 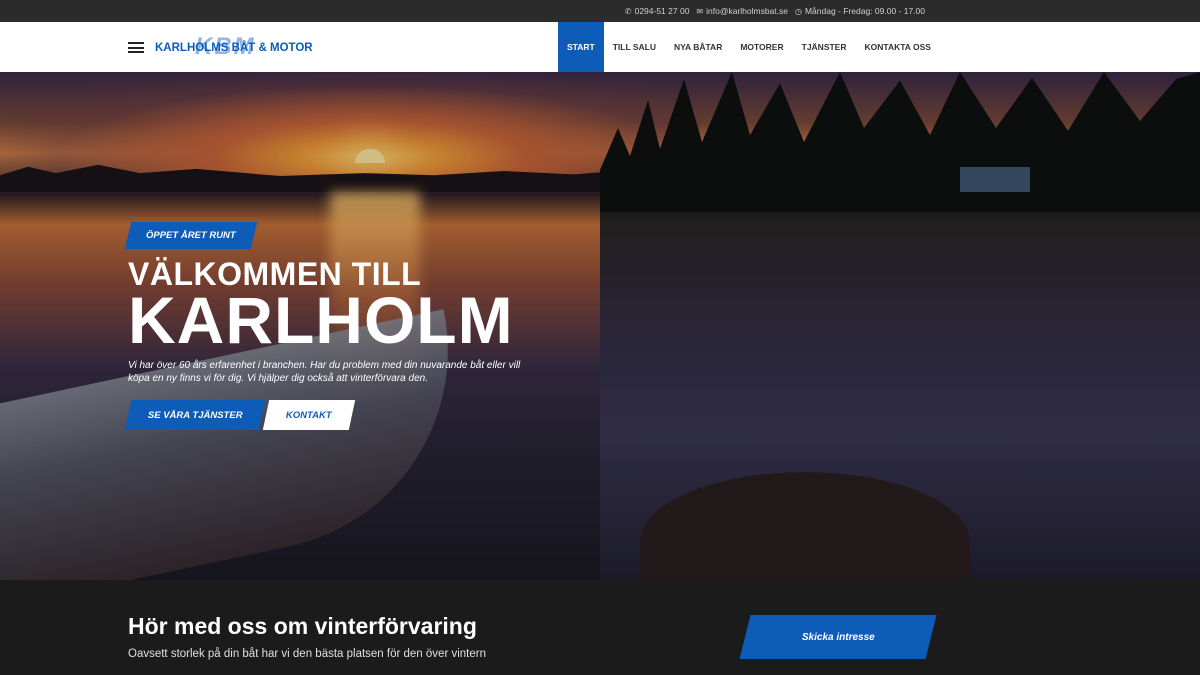 I want to click on nav-item-start: START, so click(x=581, y=47).